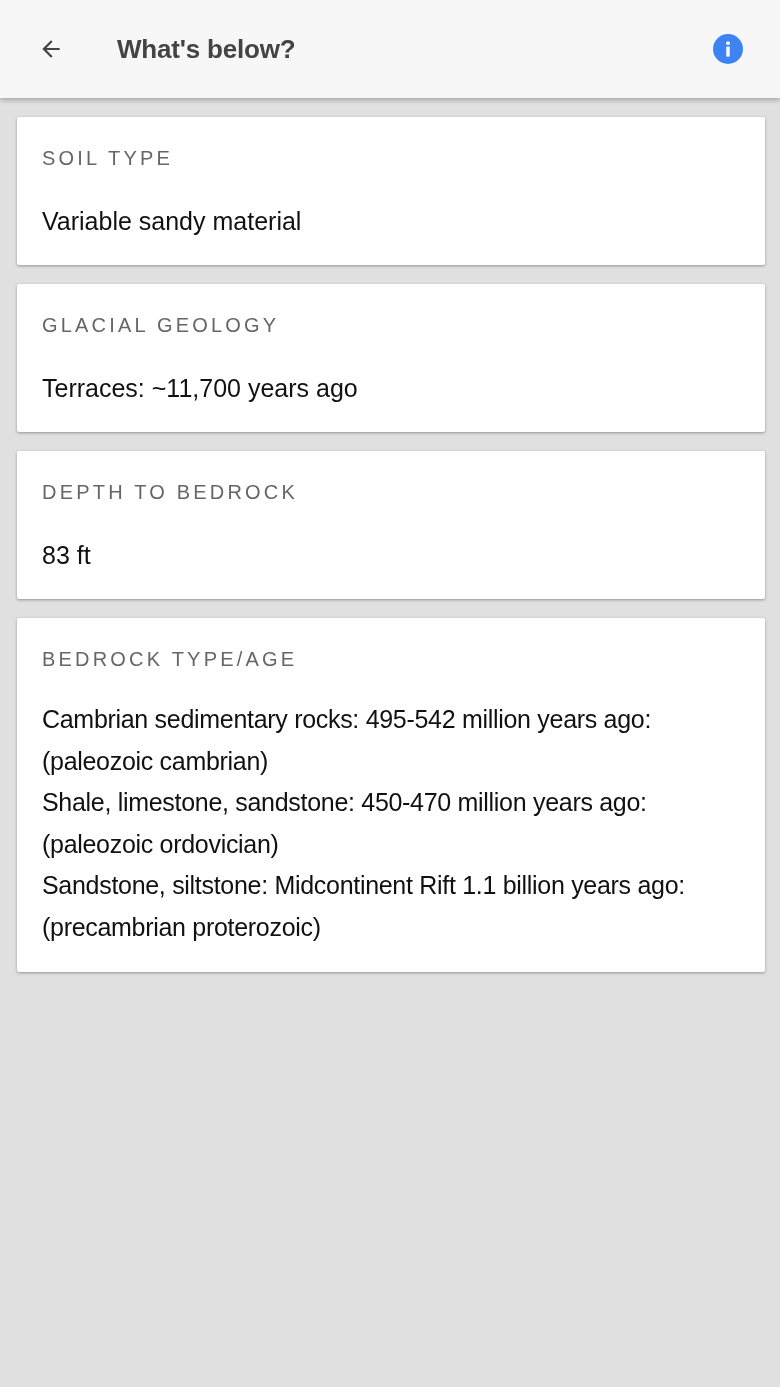 This screenshot has width=780, height=1387. I want to click on card-heading: SOIL TYPE, so click(108, 158).